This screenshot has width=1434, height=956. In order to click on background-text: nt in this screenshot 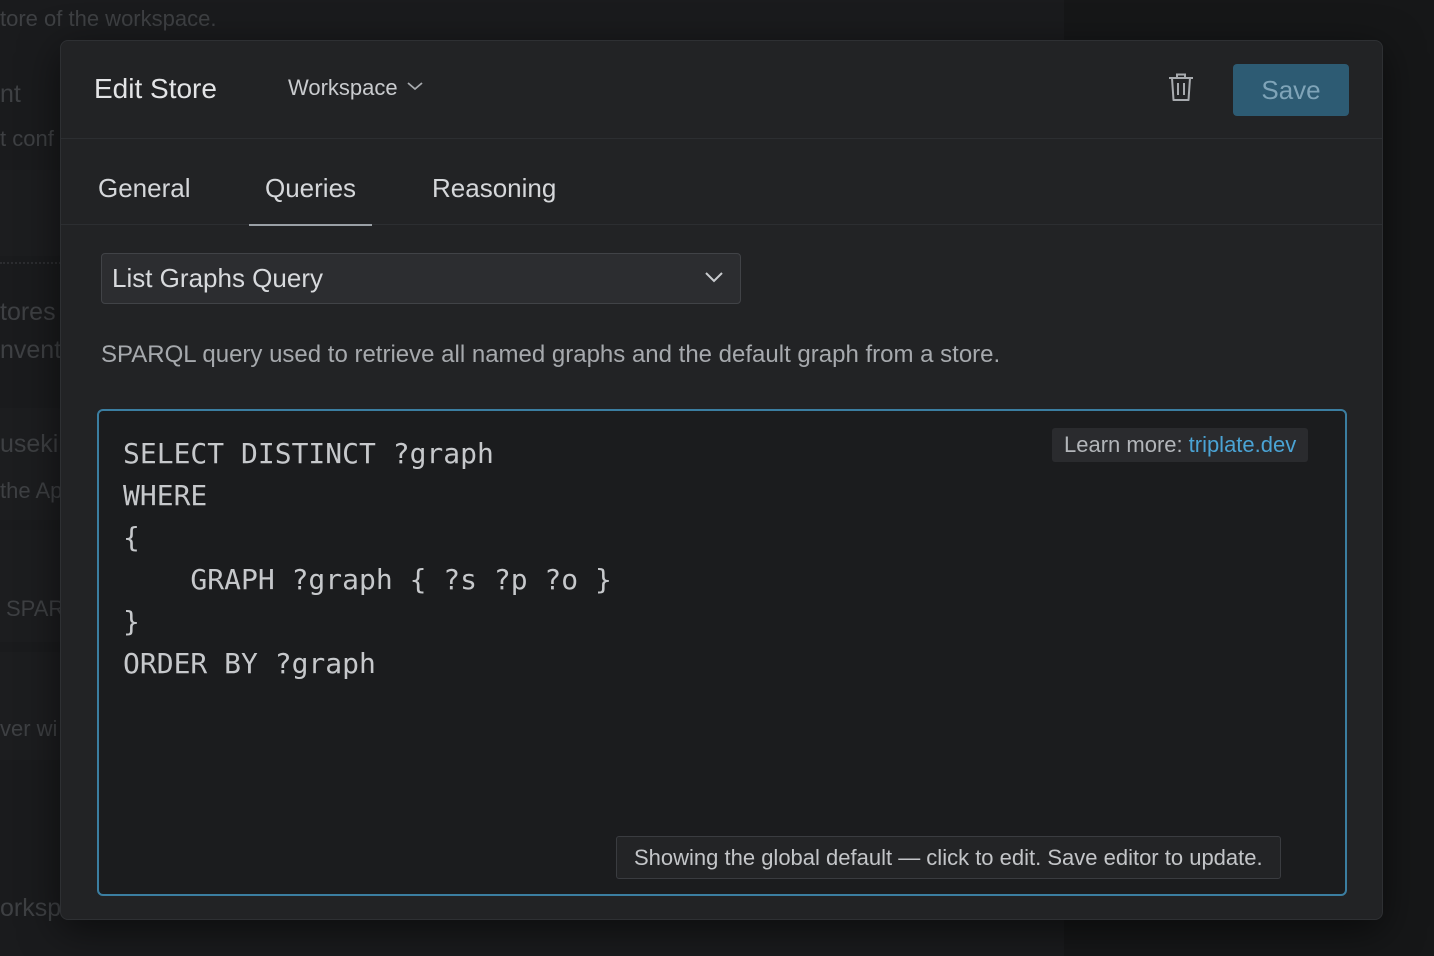, I will do `click(10, 94)`.